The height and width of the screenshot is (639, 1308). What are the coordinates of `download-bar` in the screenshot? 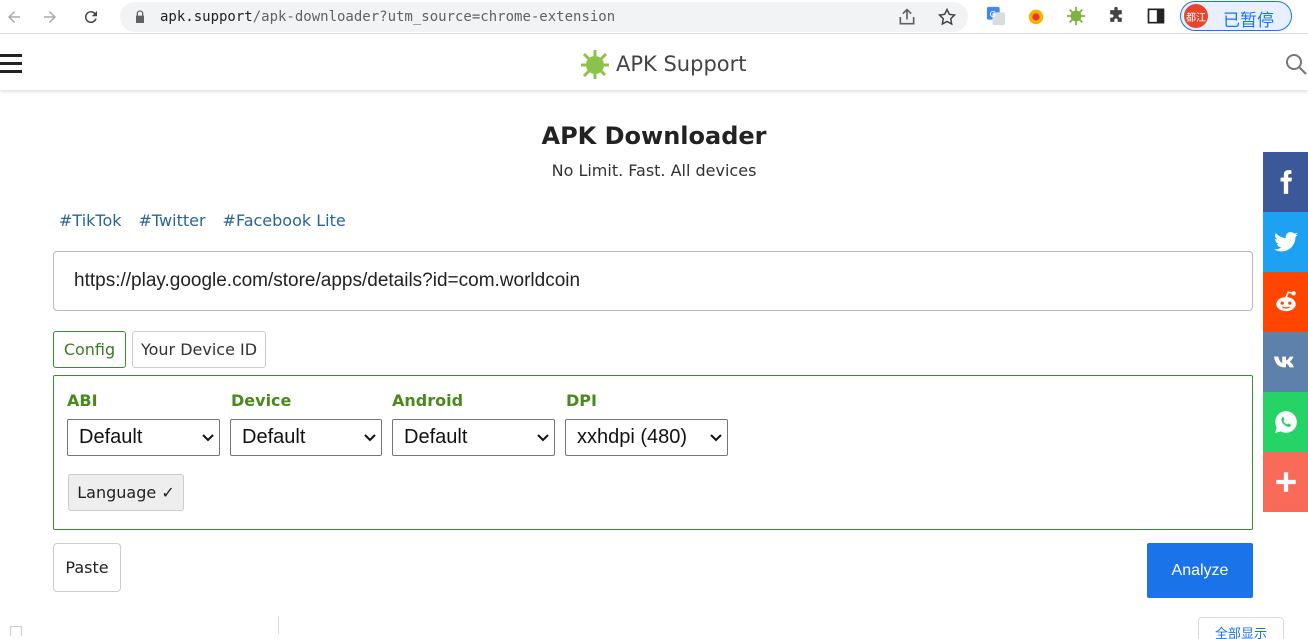 It's located at (654, 623).